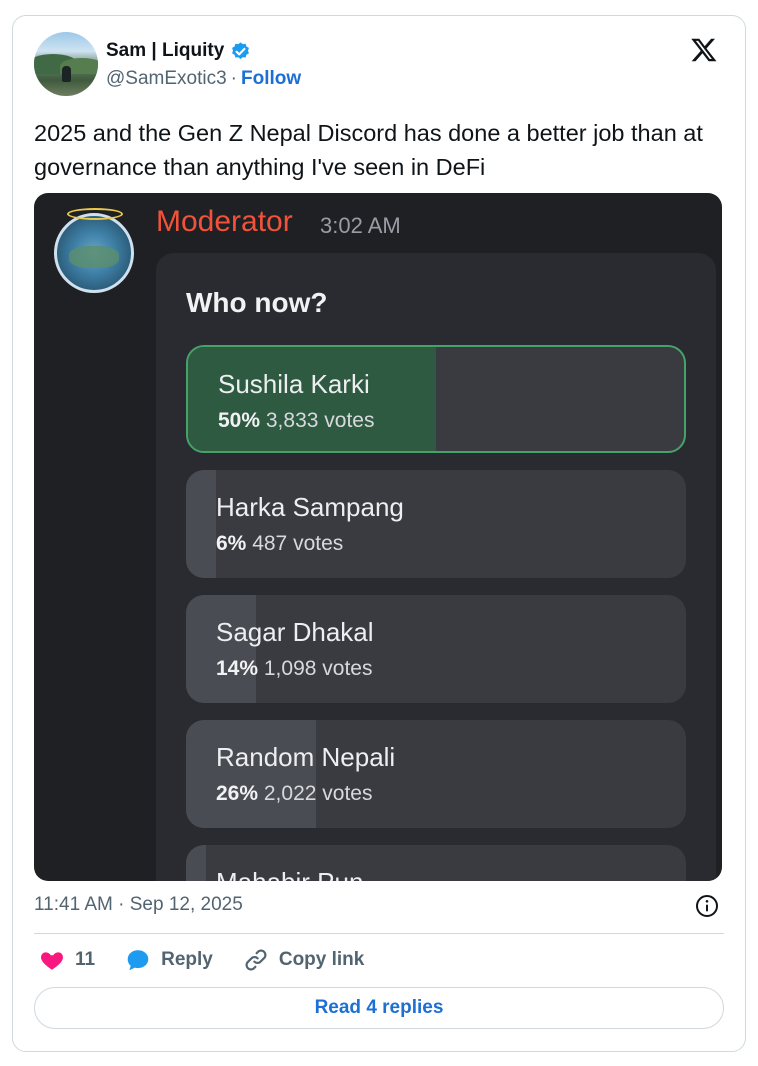  I want to click on follow-button: Follow, so click(271, 79).